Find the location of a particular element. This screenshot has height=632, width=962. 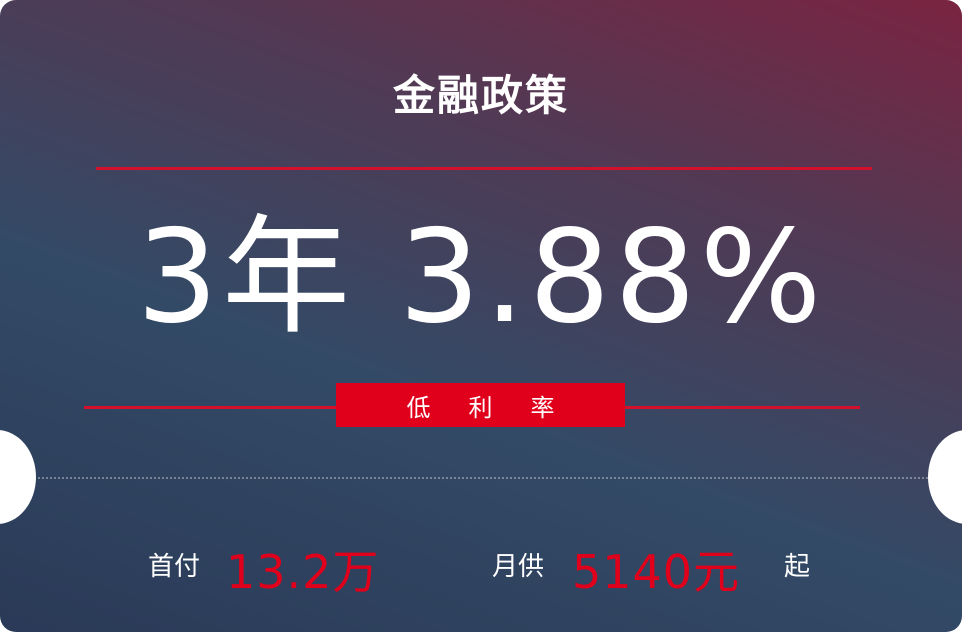

card-title: 金融政策 is located at coordinates (480, 95).